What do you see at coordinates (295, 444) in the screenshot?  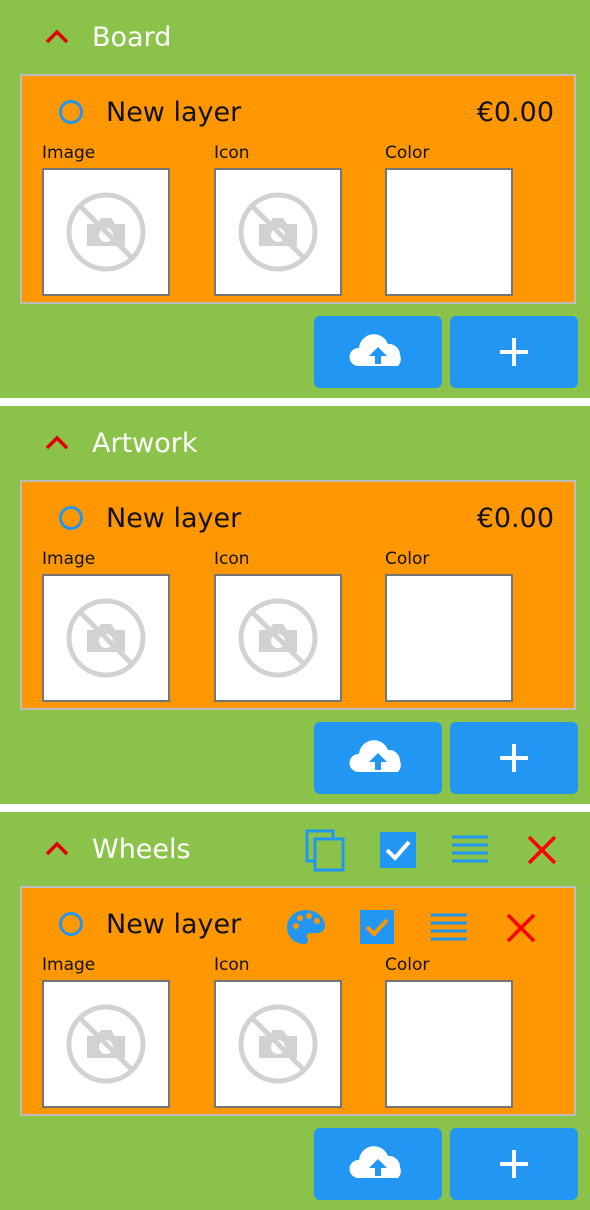 I see `section-header: Artwork` at bounding box center [295, 444].